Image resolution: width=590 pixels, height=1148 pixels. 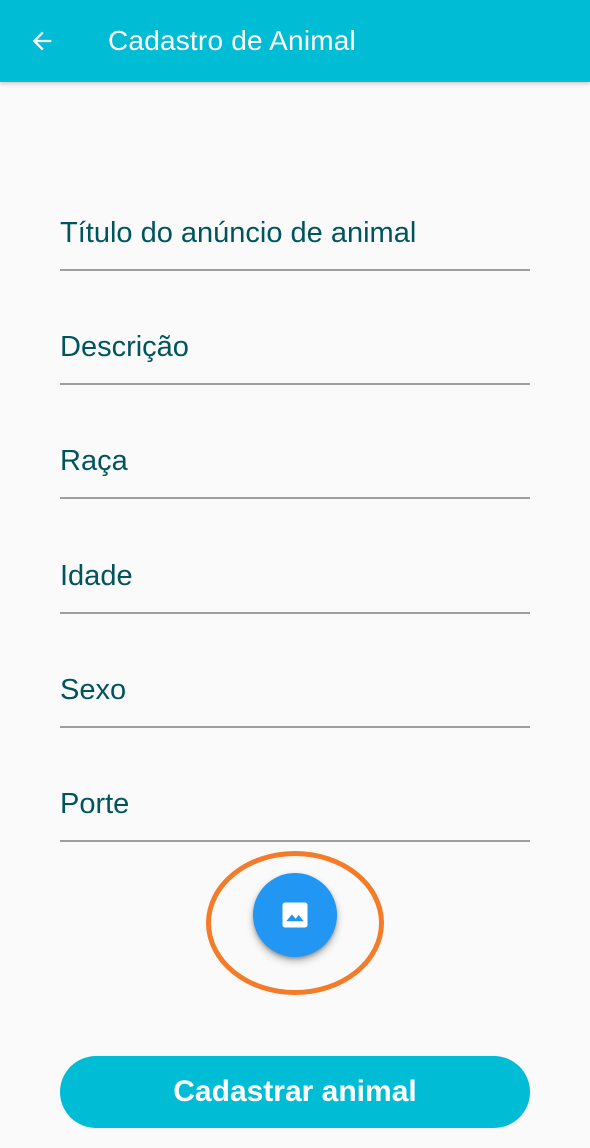 What do you see at coordinates (295, 233) in the screenshot?
I see `title-input` at bounding box center [295, 233].